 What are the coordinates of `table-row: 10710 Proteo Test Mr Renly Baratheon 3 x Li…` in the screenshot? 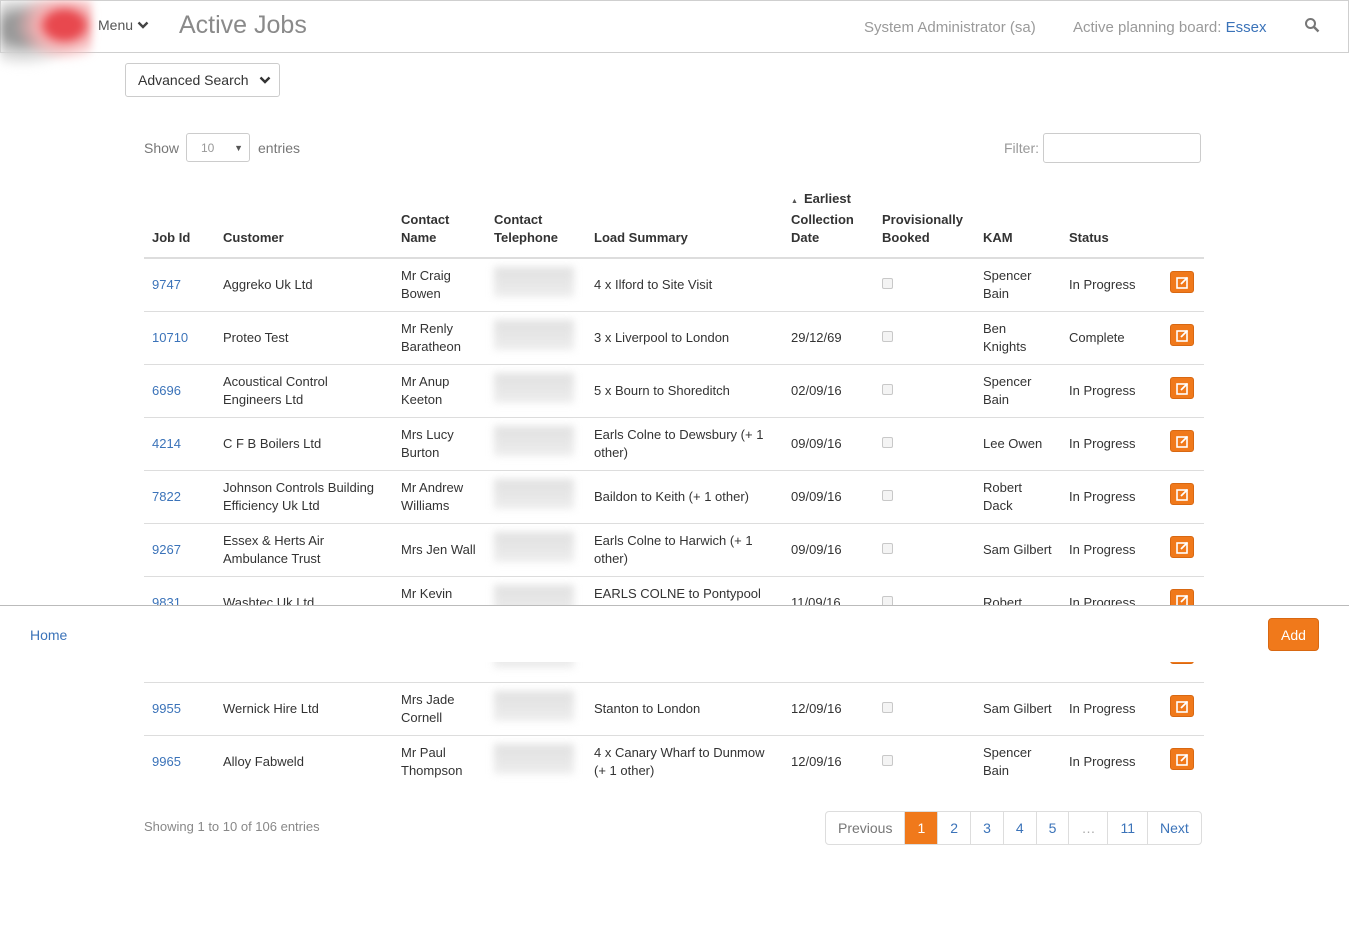 It's located at (674, 337).